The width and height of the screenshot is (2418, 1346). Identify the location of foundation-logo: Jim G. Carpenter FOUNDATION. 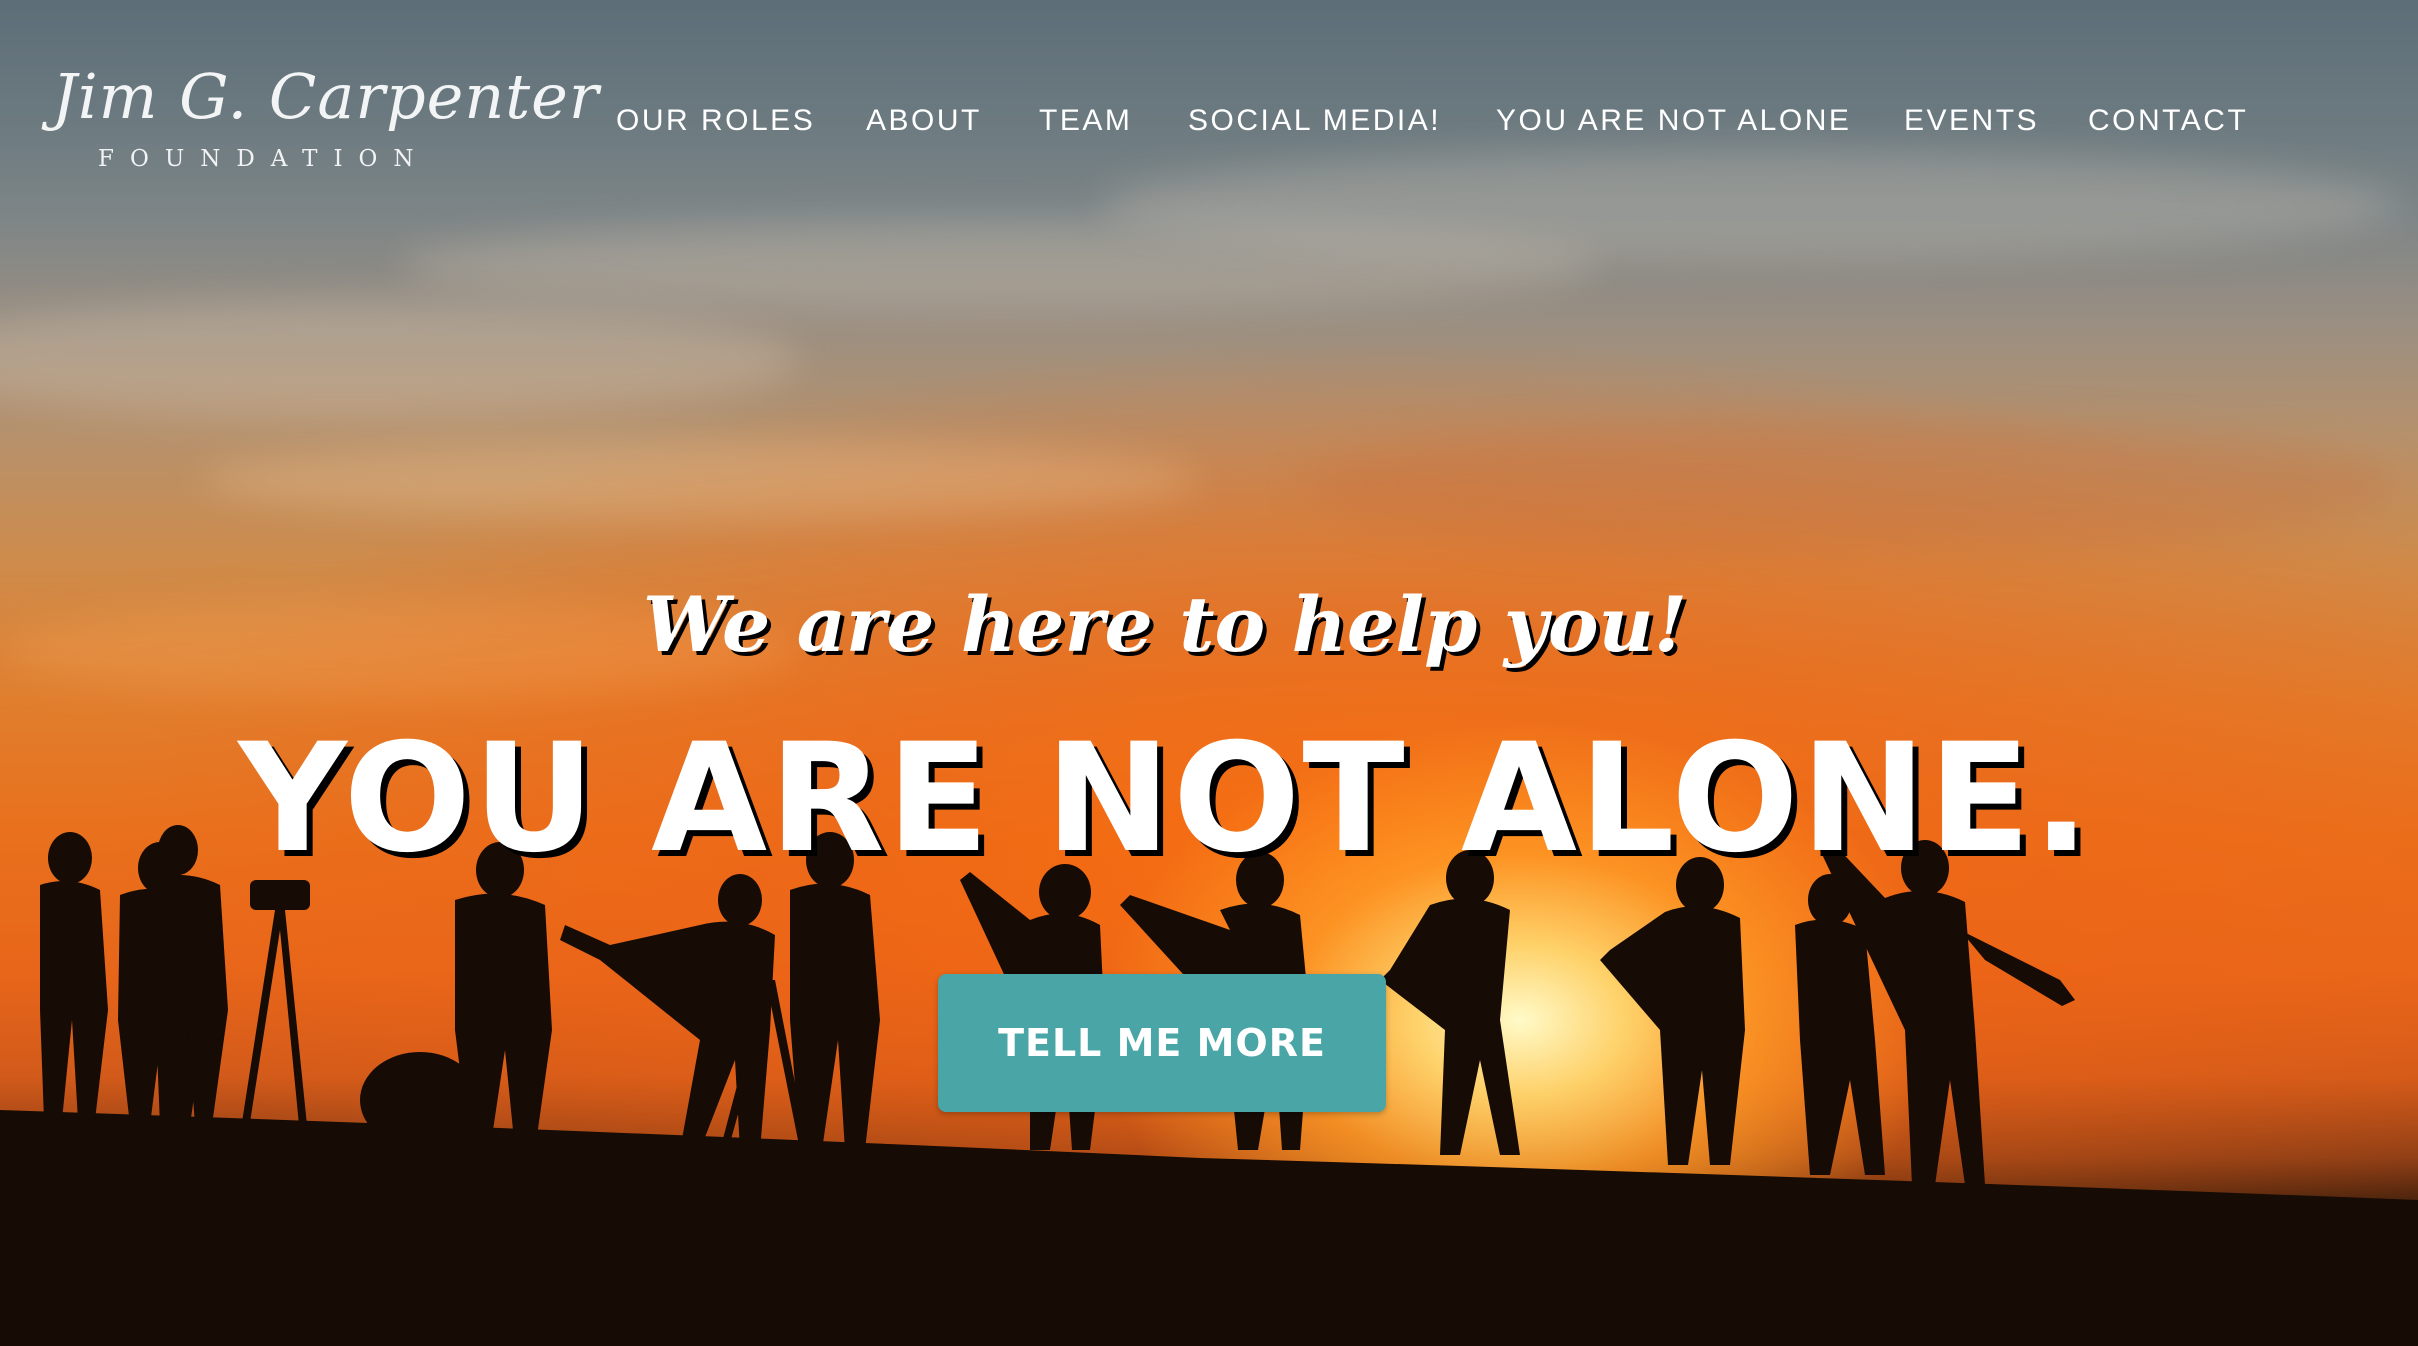
(325, 122).